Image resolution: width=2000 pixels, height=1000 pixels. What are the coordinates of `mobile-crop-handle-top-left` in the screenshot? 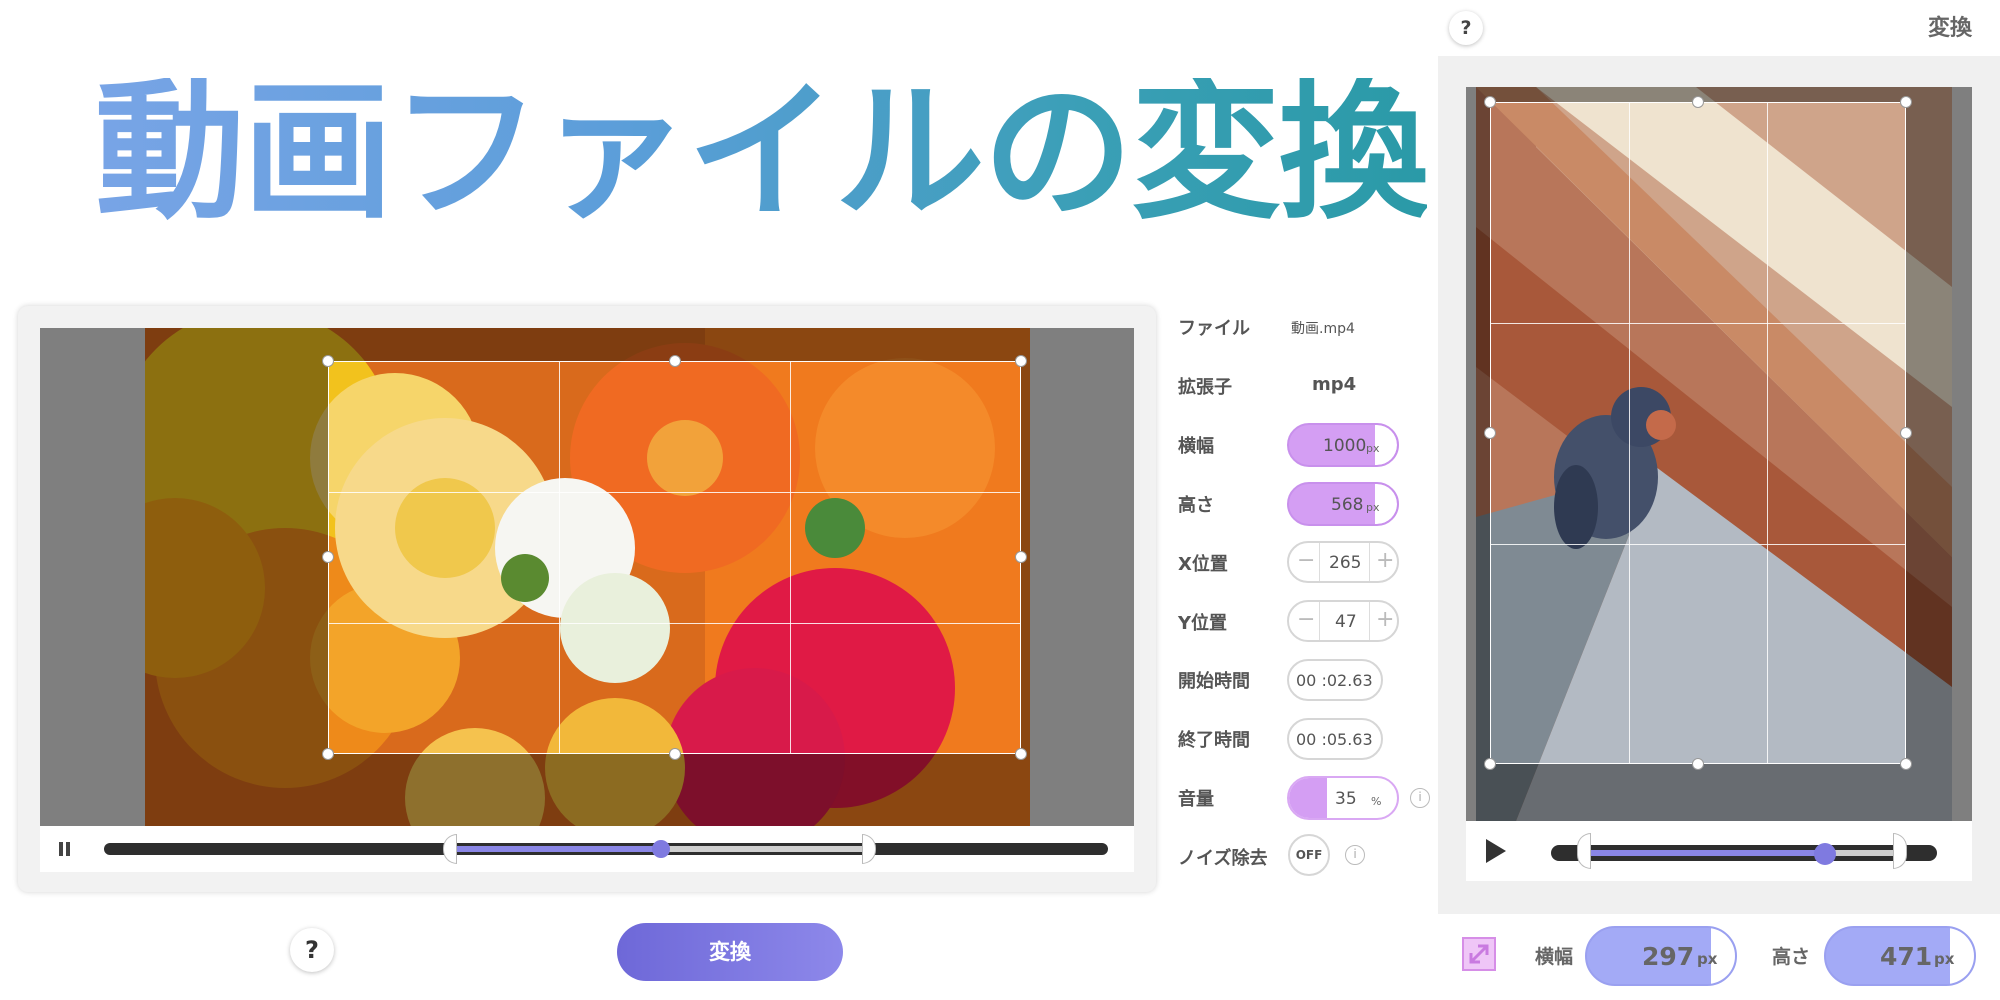 It's located at (1490, 102).